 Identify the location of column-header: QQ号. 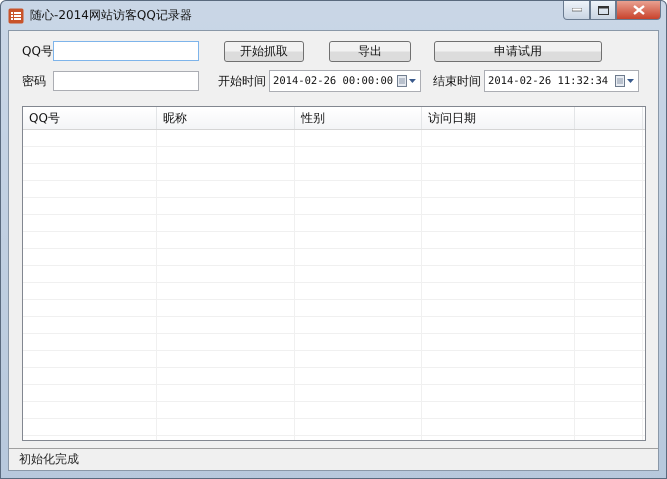
(90, 118).